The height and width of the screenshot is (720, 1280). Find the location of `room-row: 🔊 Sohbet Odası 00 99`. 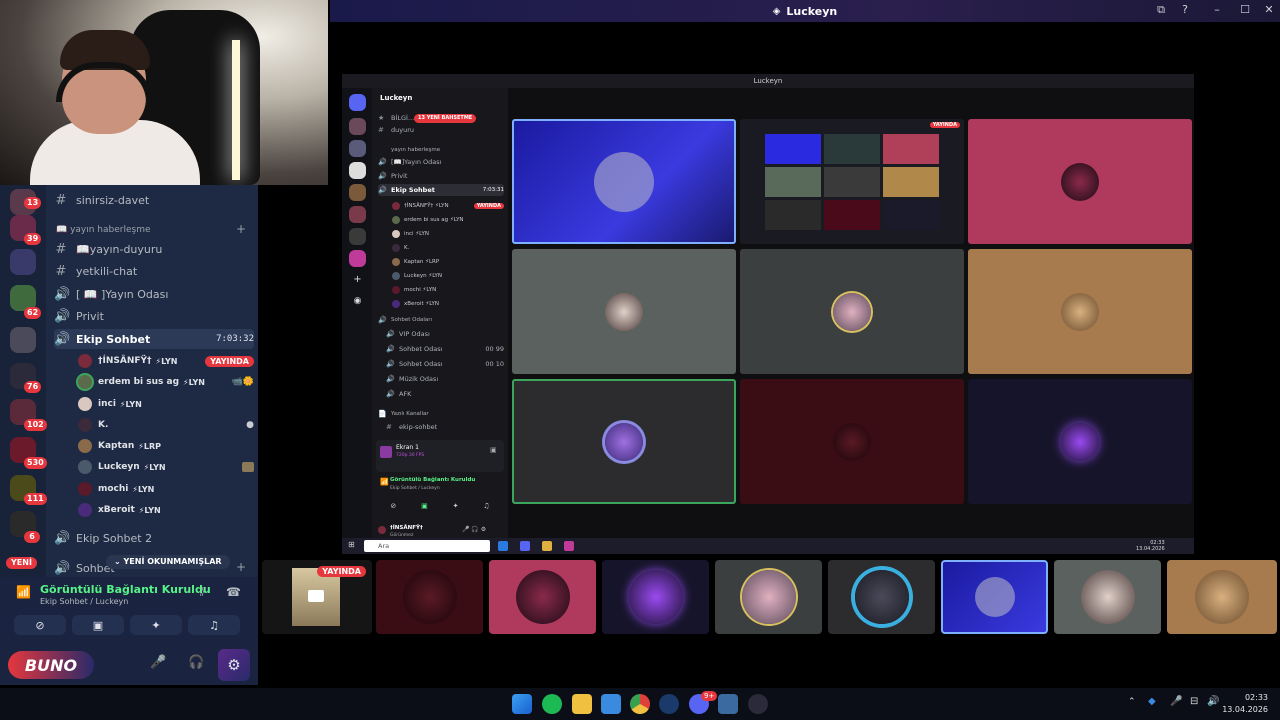

room-row: 🔊 Sohbet Odası 00 99 is located at coordinates (445, 349).